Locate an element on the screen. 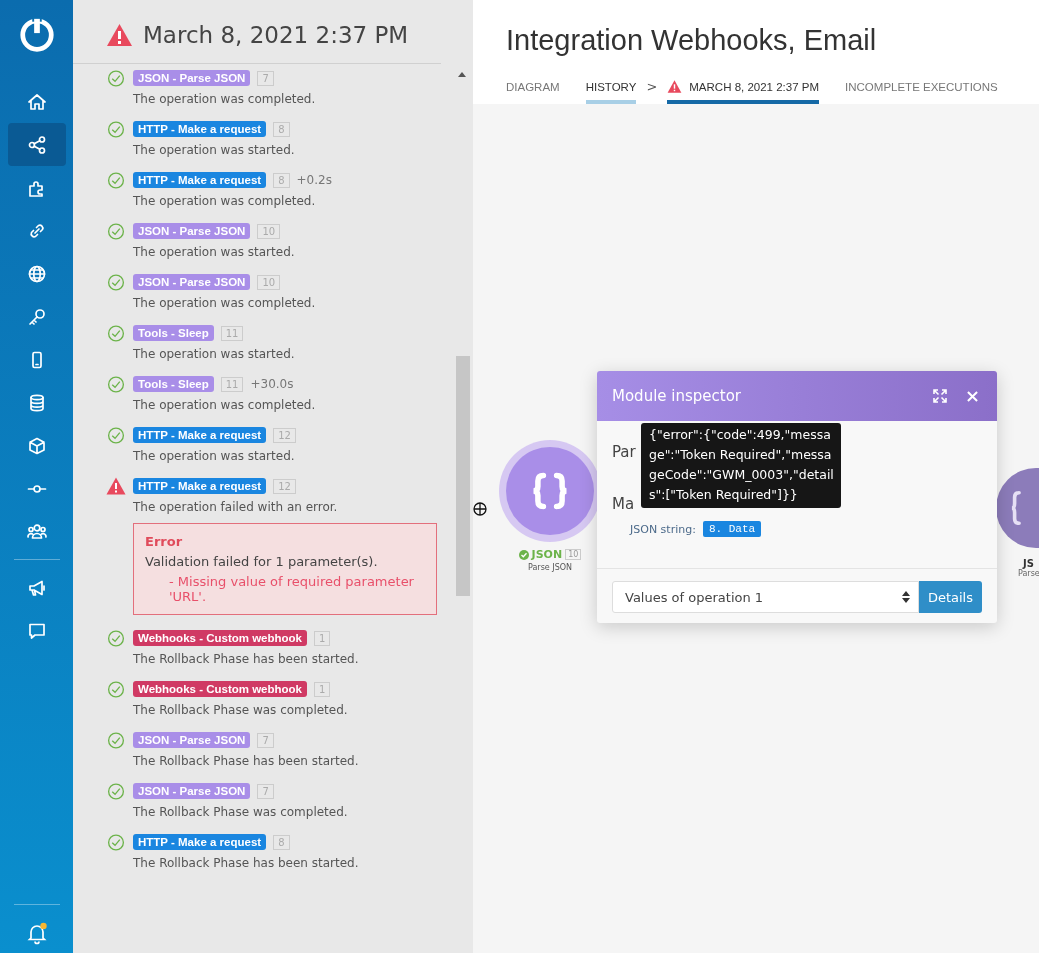 The width and height of the screenshot is (1039, 953). scenario-title: Integration Webhooks, Email is located at coordinates (692, 40).